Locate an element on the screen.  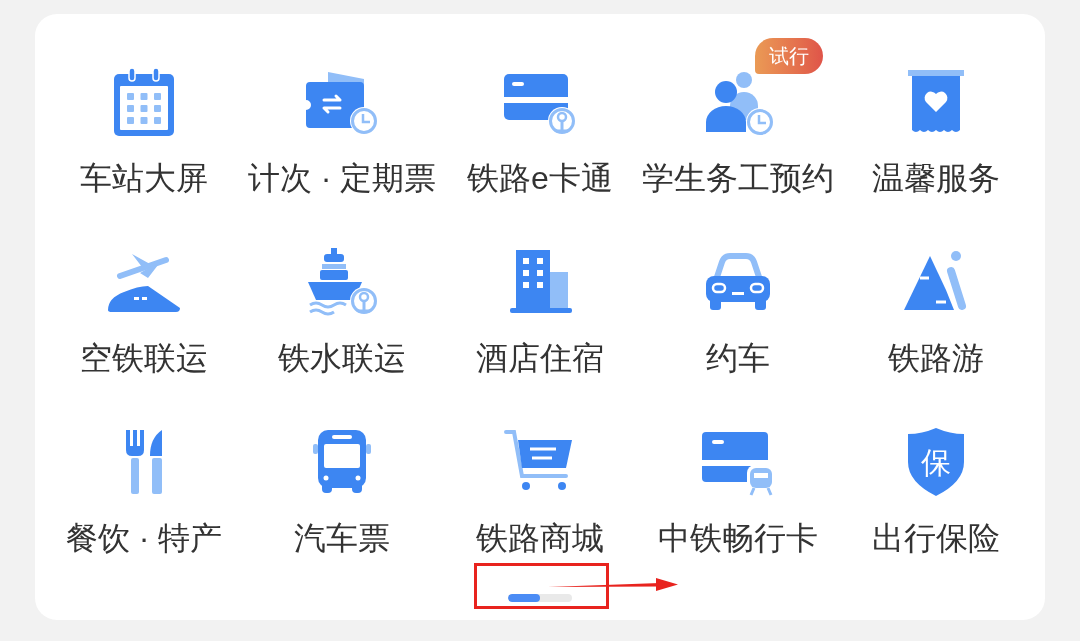
service-button: 铁路e卡通 is located at coordinates (540, 132).